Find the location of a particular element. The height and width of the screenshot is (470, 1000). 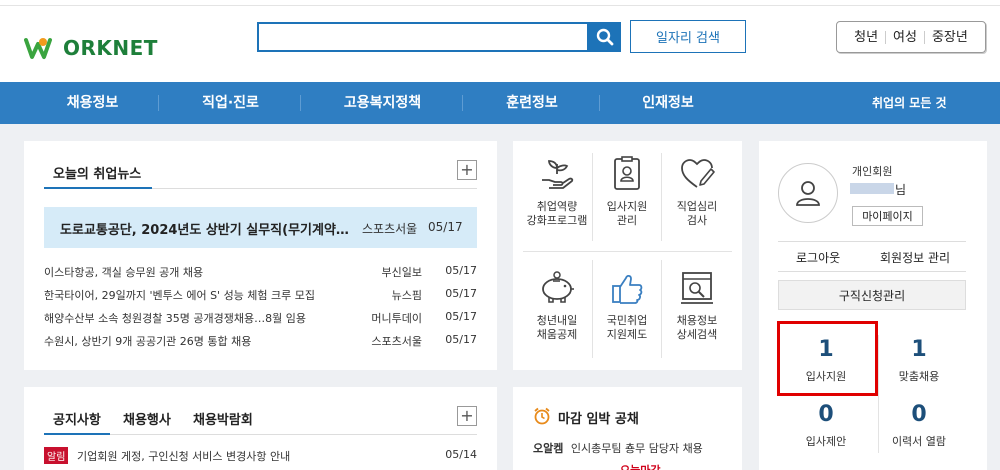

deadline-title: 마감 임박 공채 is located at coordinates (598, 419).